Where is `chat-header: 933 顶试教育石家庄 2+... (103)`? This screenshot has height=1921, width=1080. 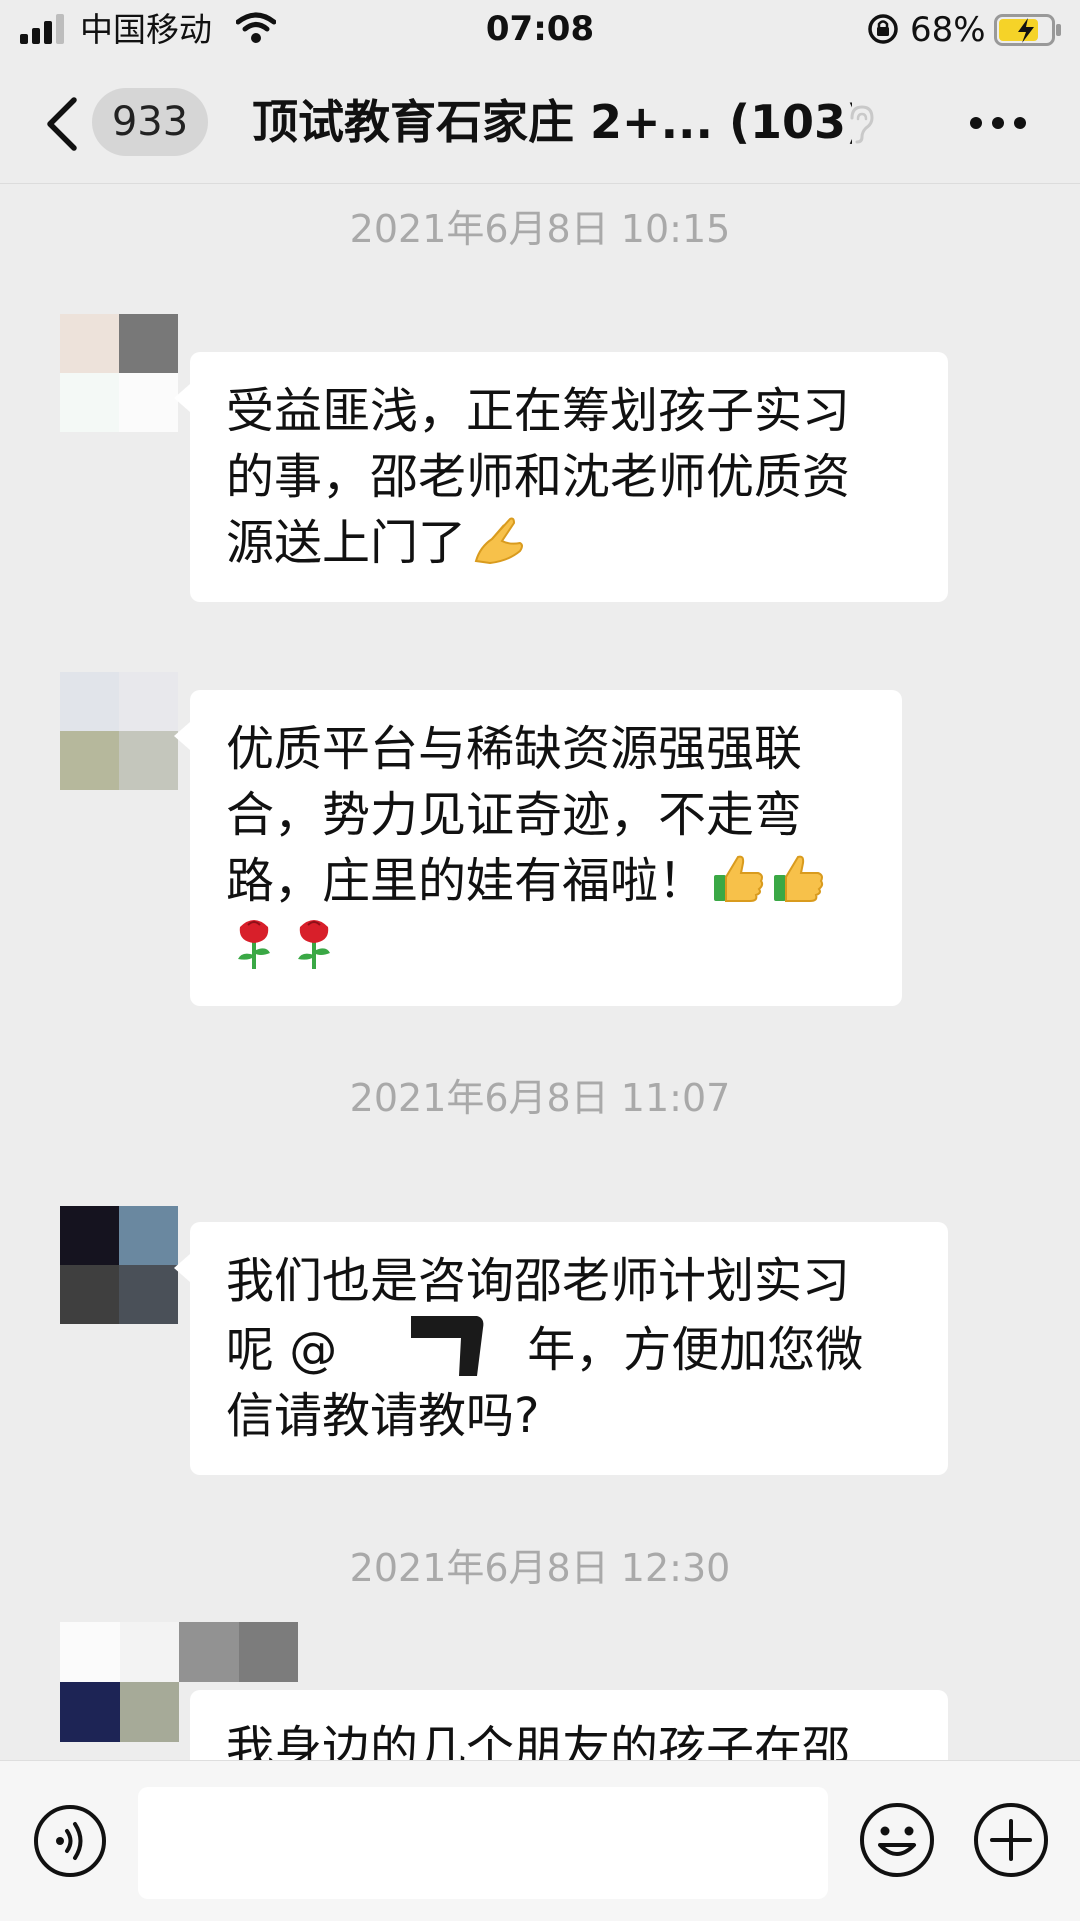 chat-header: 933 顶试教育石家庄 2+... (103) is located at coordinates (540, 123).